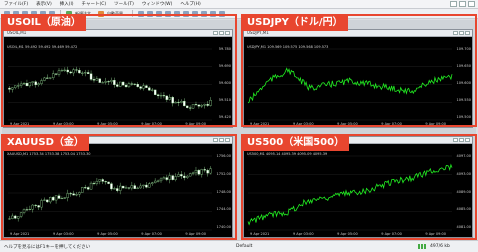 This screenshot has height=252, width=478. I want to click on menu-help: ヘルプ(H), so click(190, 4).